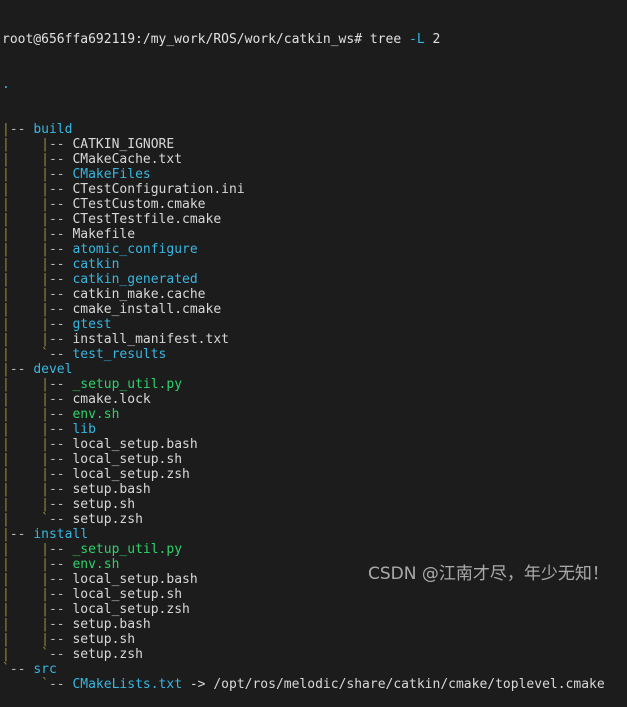 Image resolution: width=627 pixels, height=707 pixels. What do you see at coordinates (127, 684) in the screenshot?
I see `tree-entry-name: CMakeLists.txt` at bounding box center [127, 684].